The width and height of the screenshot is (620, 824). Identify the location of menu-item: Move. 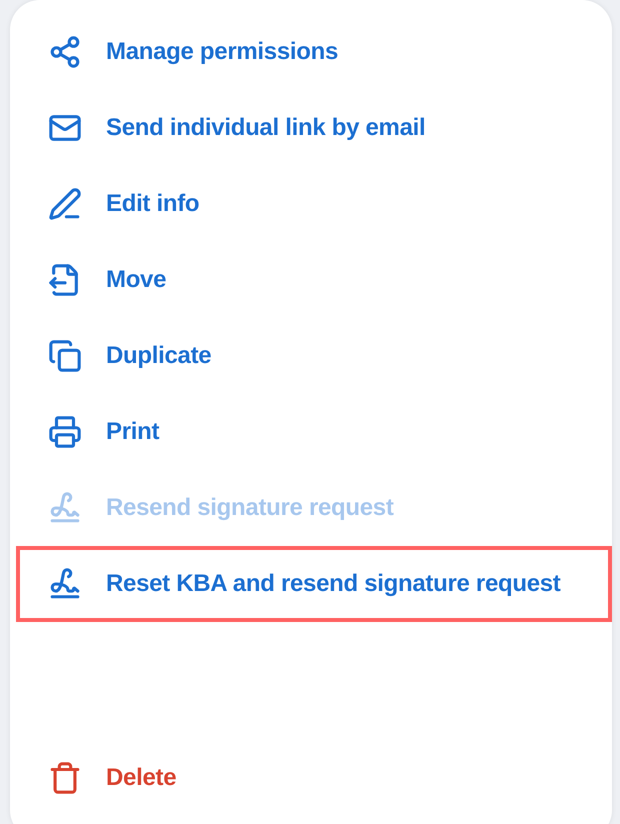
(311, 280).